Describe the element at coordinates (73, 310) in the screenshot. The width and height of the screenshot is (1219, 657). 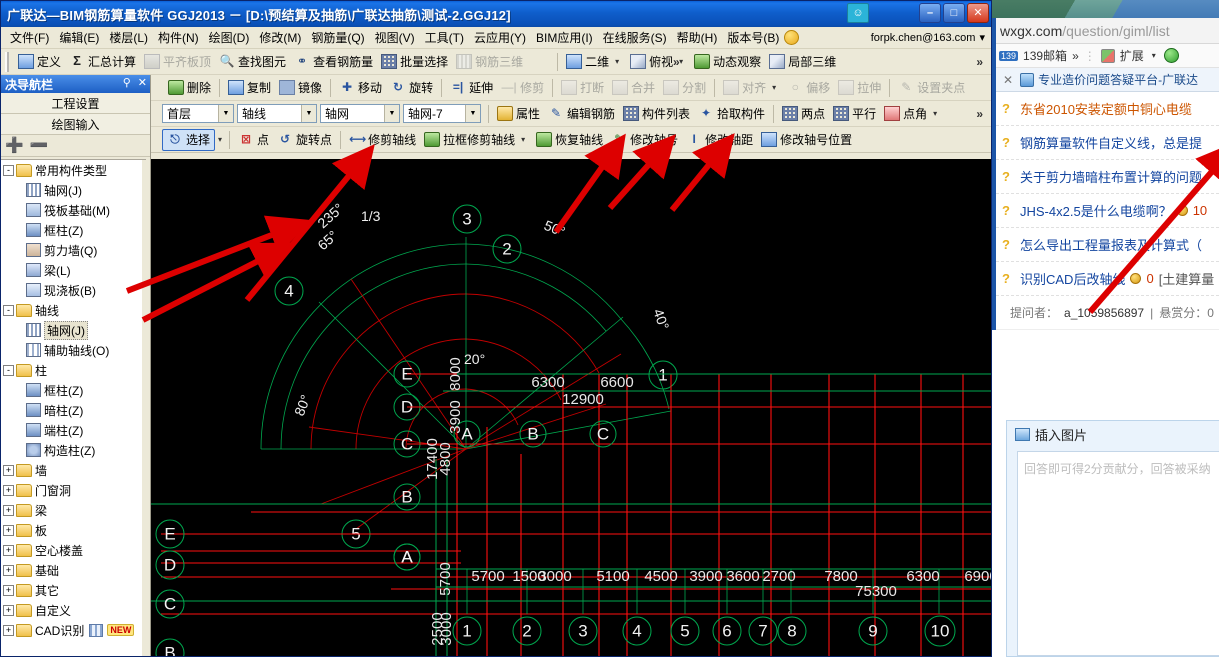
I see `tree-item-7: - 轴线` at that location.